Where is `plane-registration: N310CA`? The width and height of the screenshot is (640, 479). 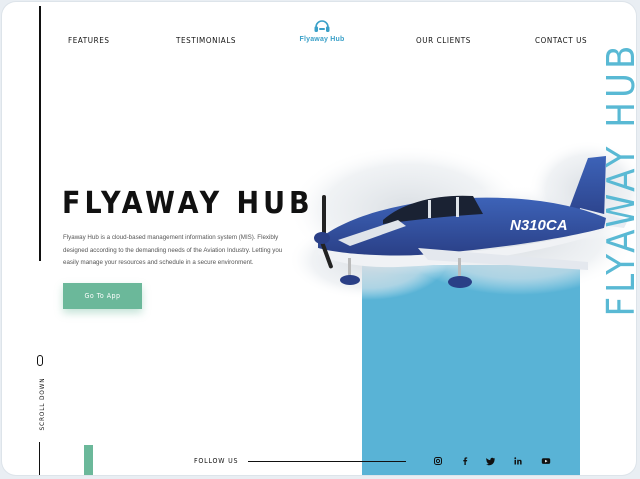
plane-registration: N310CA is located at coordinates (539, 225).